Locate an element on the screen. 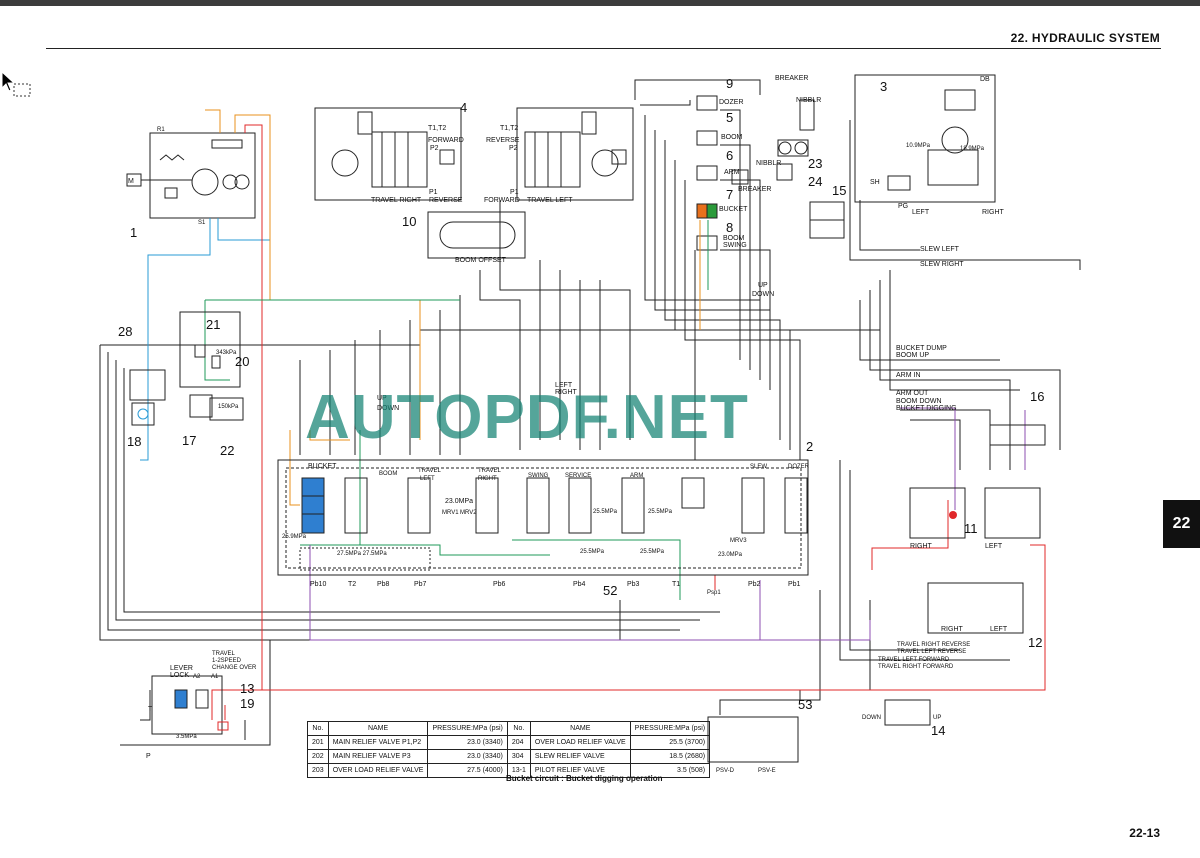  boom-offset-label: BOOM OFFSET is located at coordinates (481, 260).